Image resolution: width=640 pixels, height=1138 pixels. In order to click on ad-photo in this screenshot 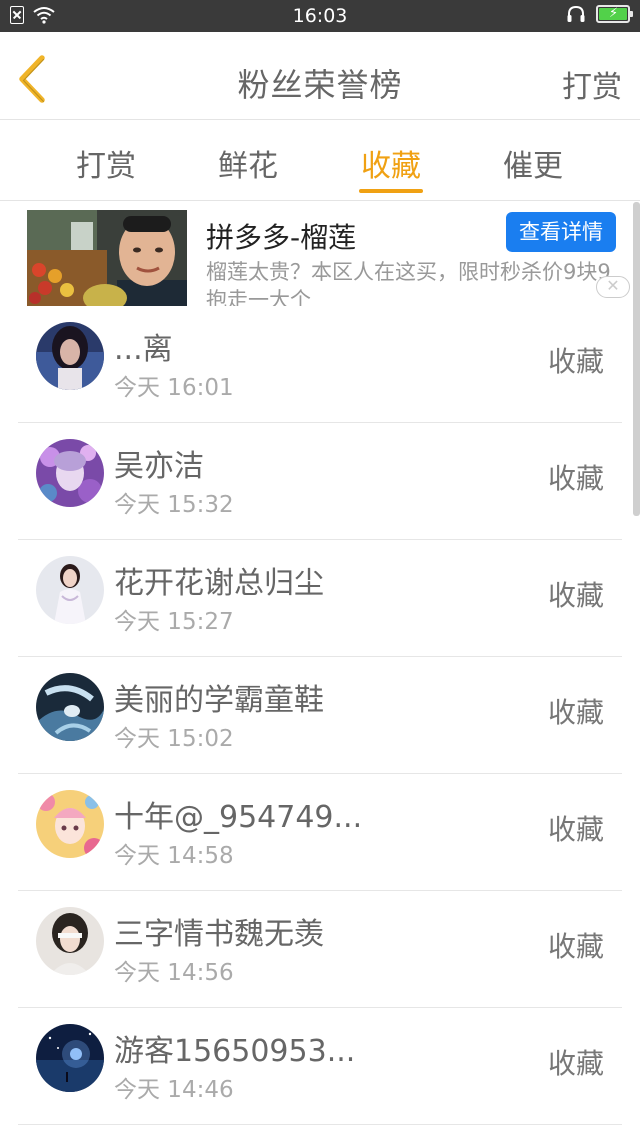, I will do `click(107, 258)`.